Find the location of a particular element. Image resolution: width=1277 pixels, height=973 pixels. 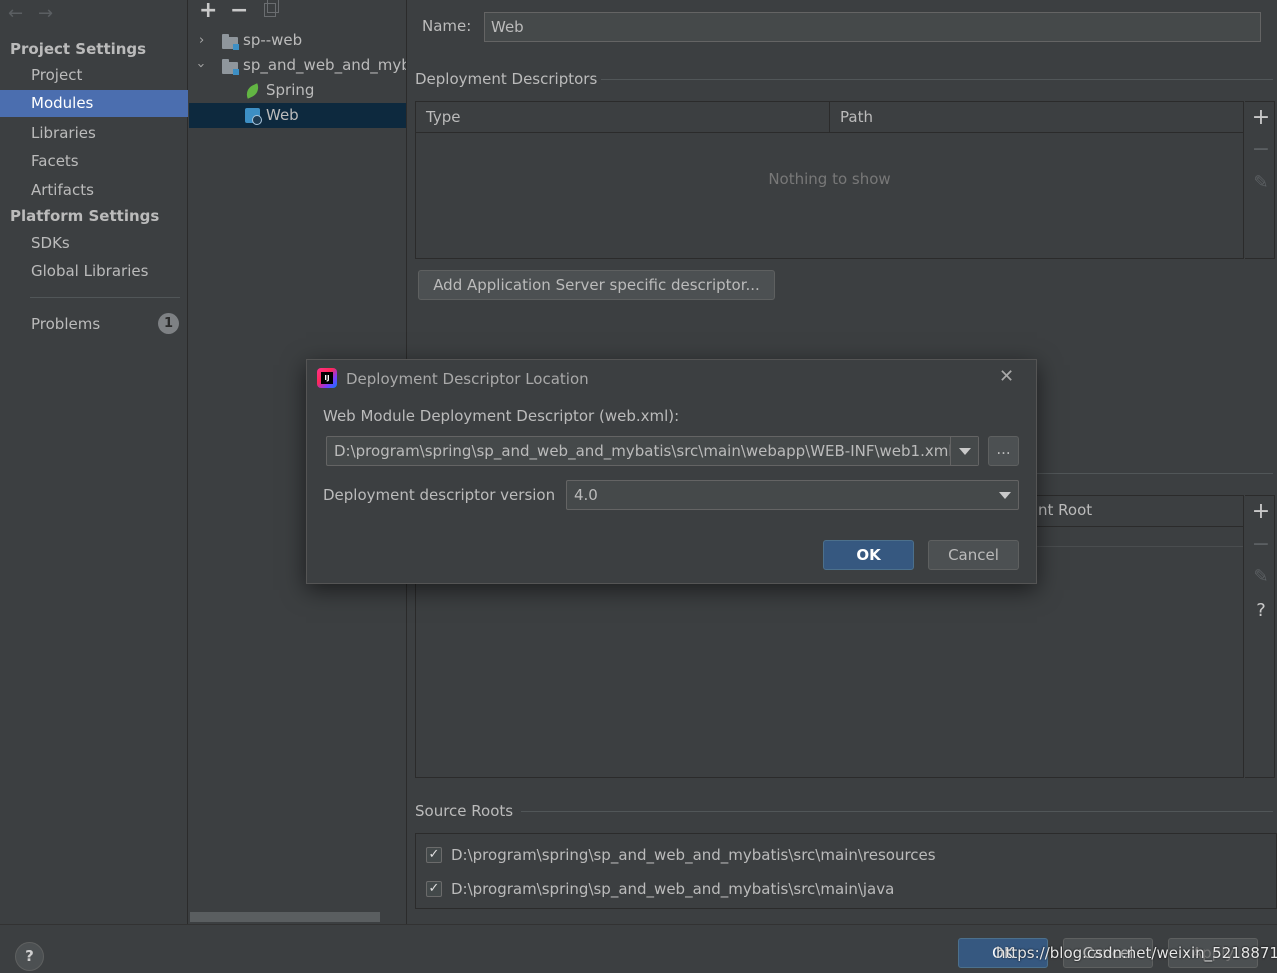

remove-resource-icon: − is located at coordinates (1261, 545).